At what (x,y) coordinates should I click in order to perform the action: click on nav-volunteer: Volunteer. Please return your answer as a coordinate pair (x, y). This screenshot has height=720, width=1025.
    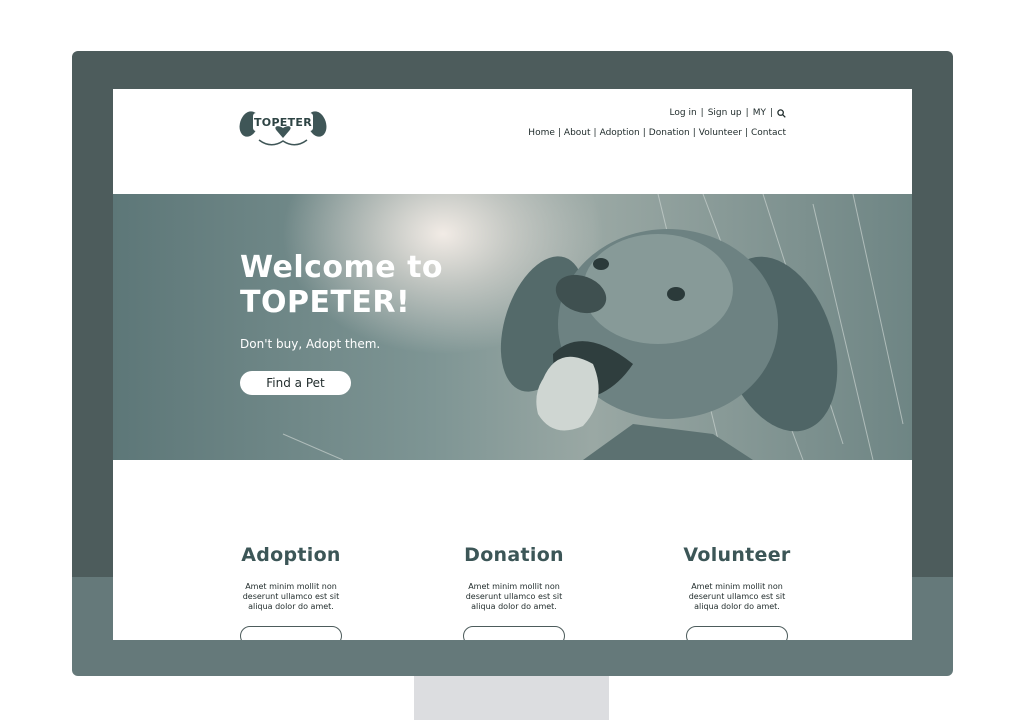
    Looking at the image, I should click on (720, 133).